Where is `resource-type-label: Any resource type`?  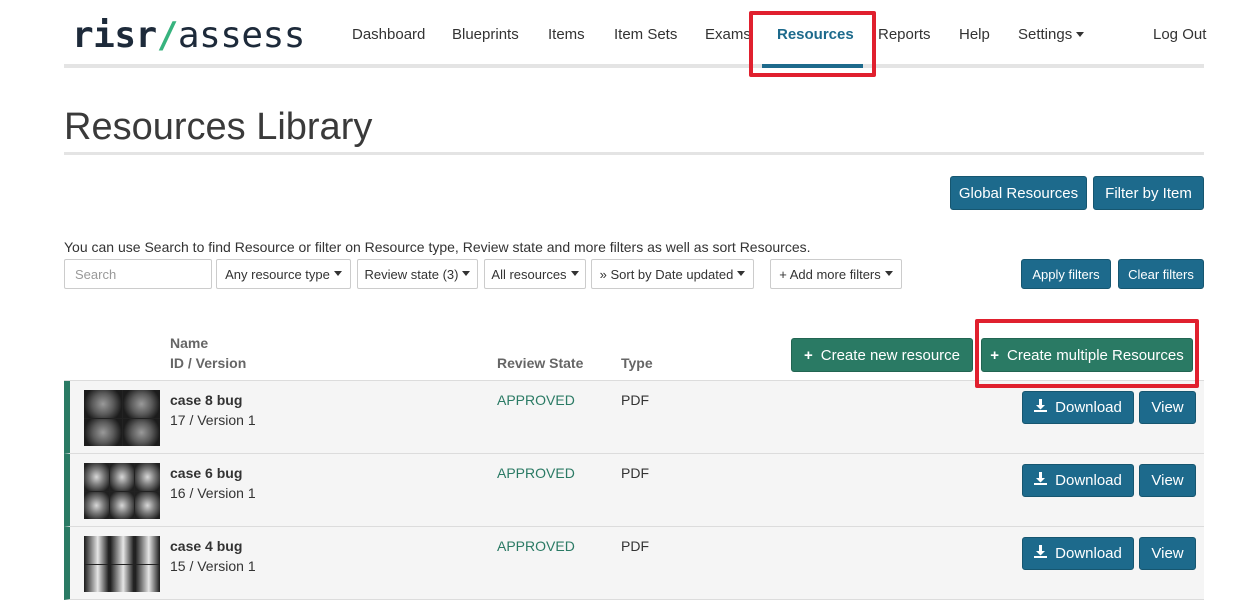 resource-type-label: Any resource type is located at coordinates (277, 274).